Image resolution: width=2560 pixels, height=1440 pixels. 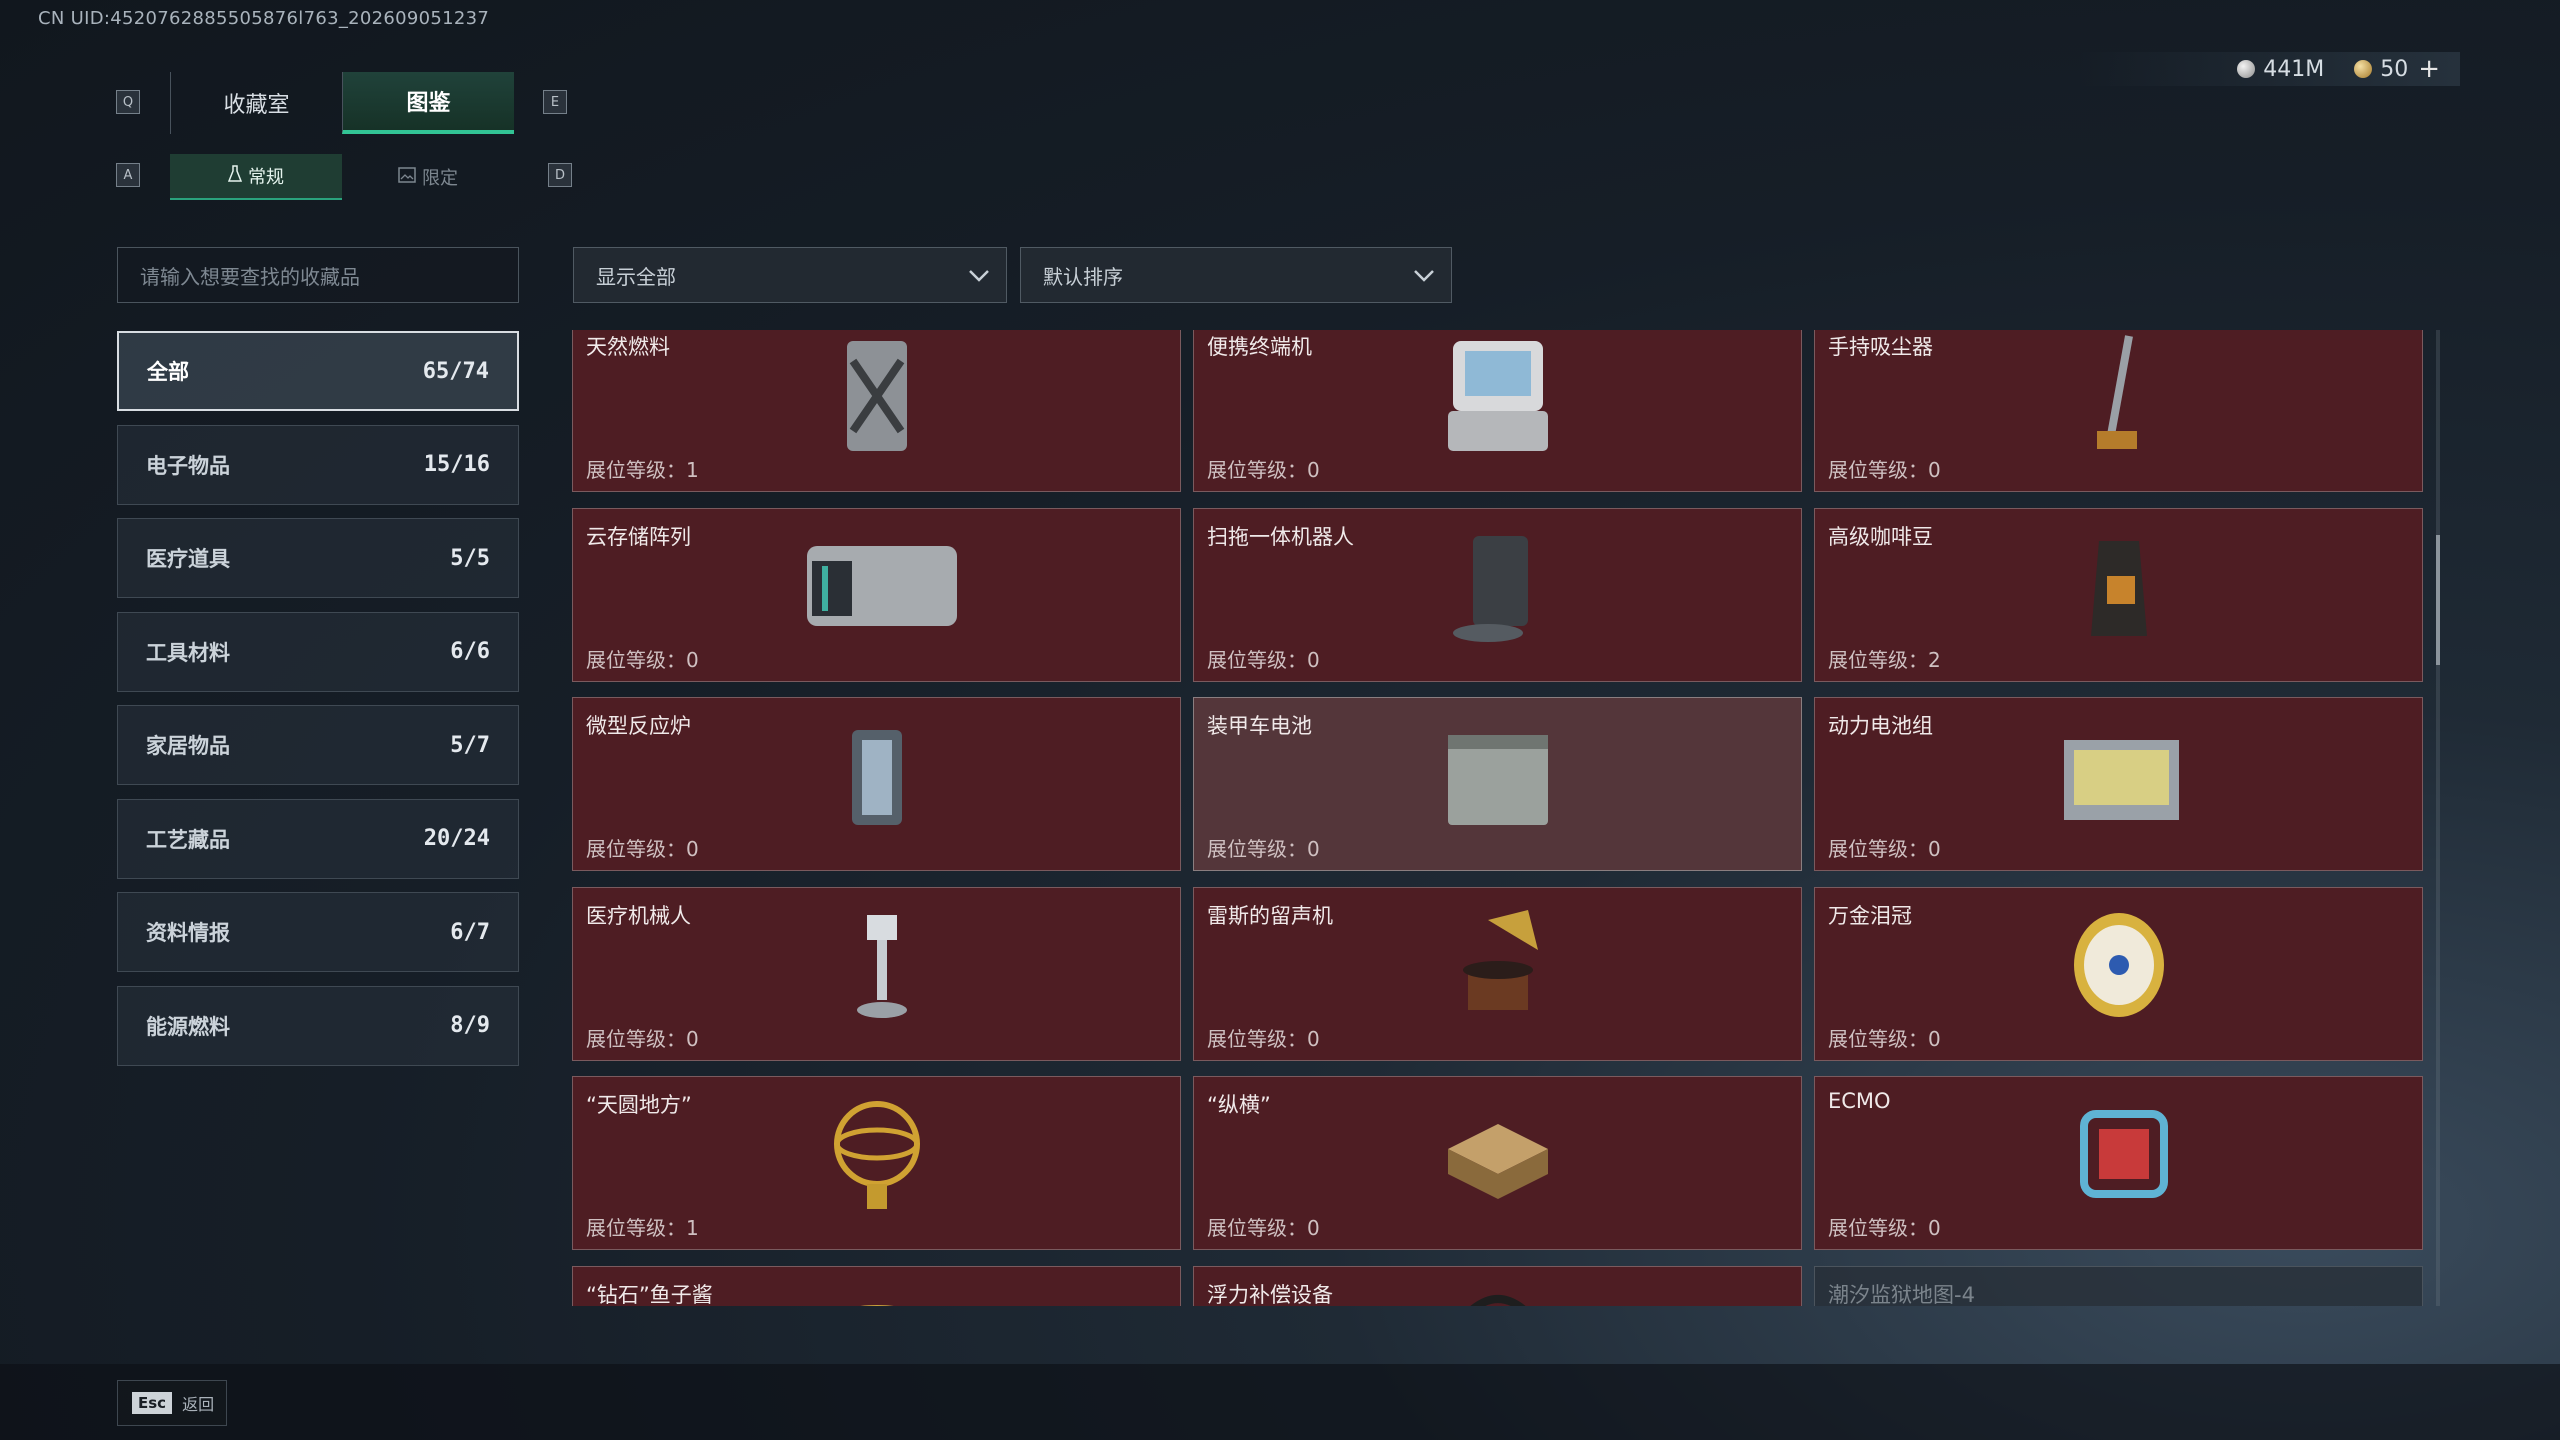 I want to click on item-name: 微型反应炉, so click(x=638, y=726).